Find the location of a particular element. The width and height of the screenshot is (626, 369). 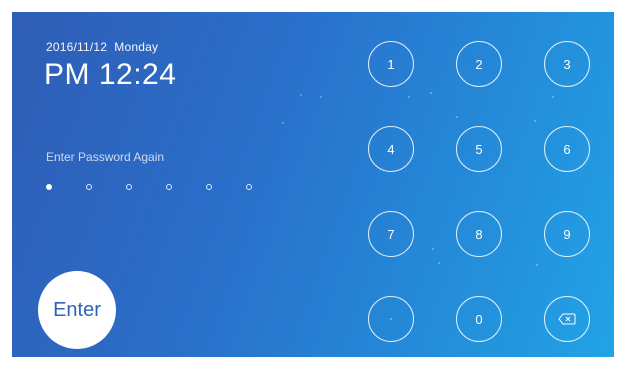

backspace-icon is located at coordinates (567, 319).